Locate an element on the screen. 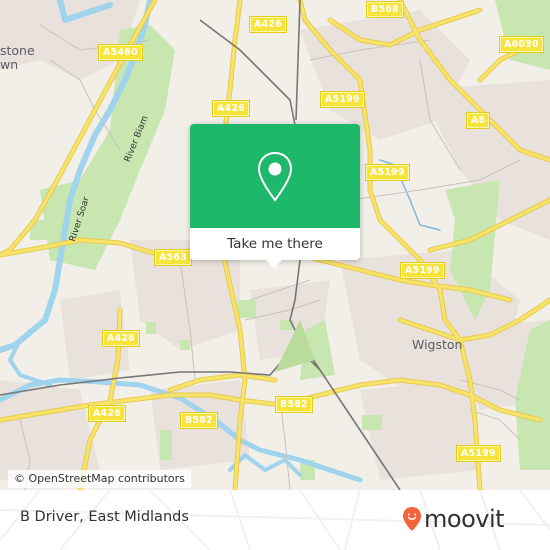 The height and width of the screenshot is (550, 550). place-label-birstall: stone is located at coordinates (17, 50).